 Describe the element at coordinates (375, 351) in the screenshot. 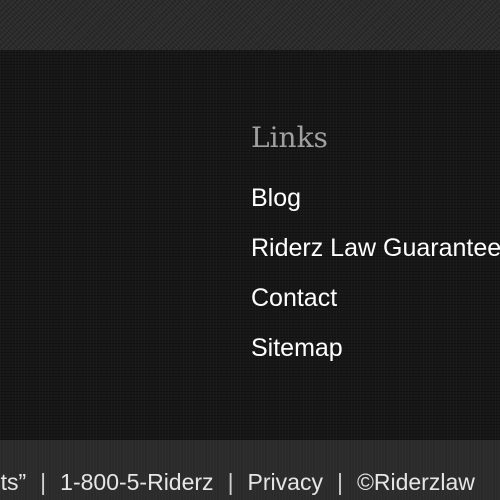

I see `list-item: Sitemap` at that location.